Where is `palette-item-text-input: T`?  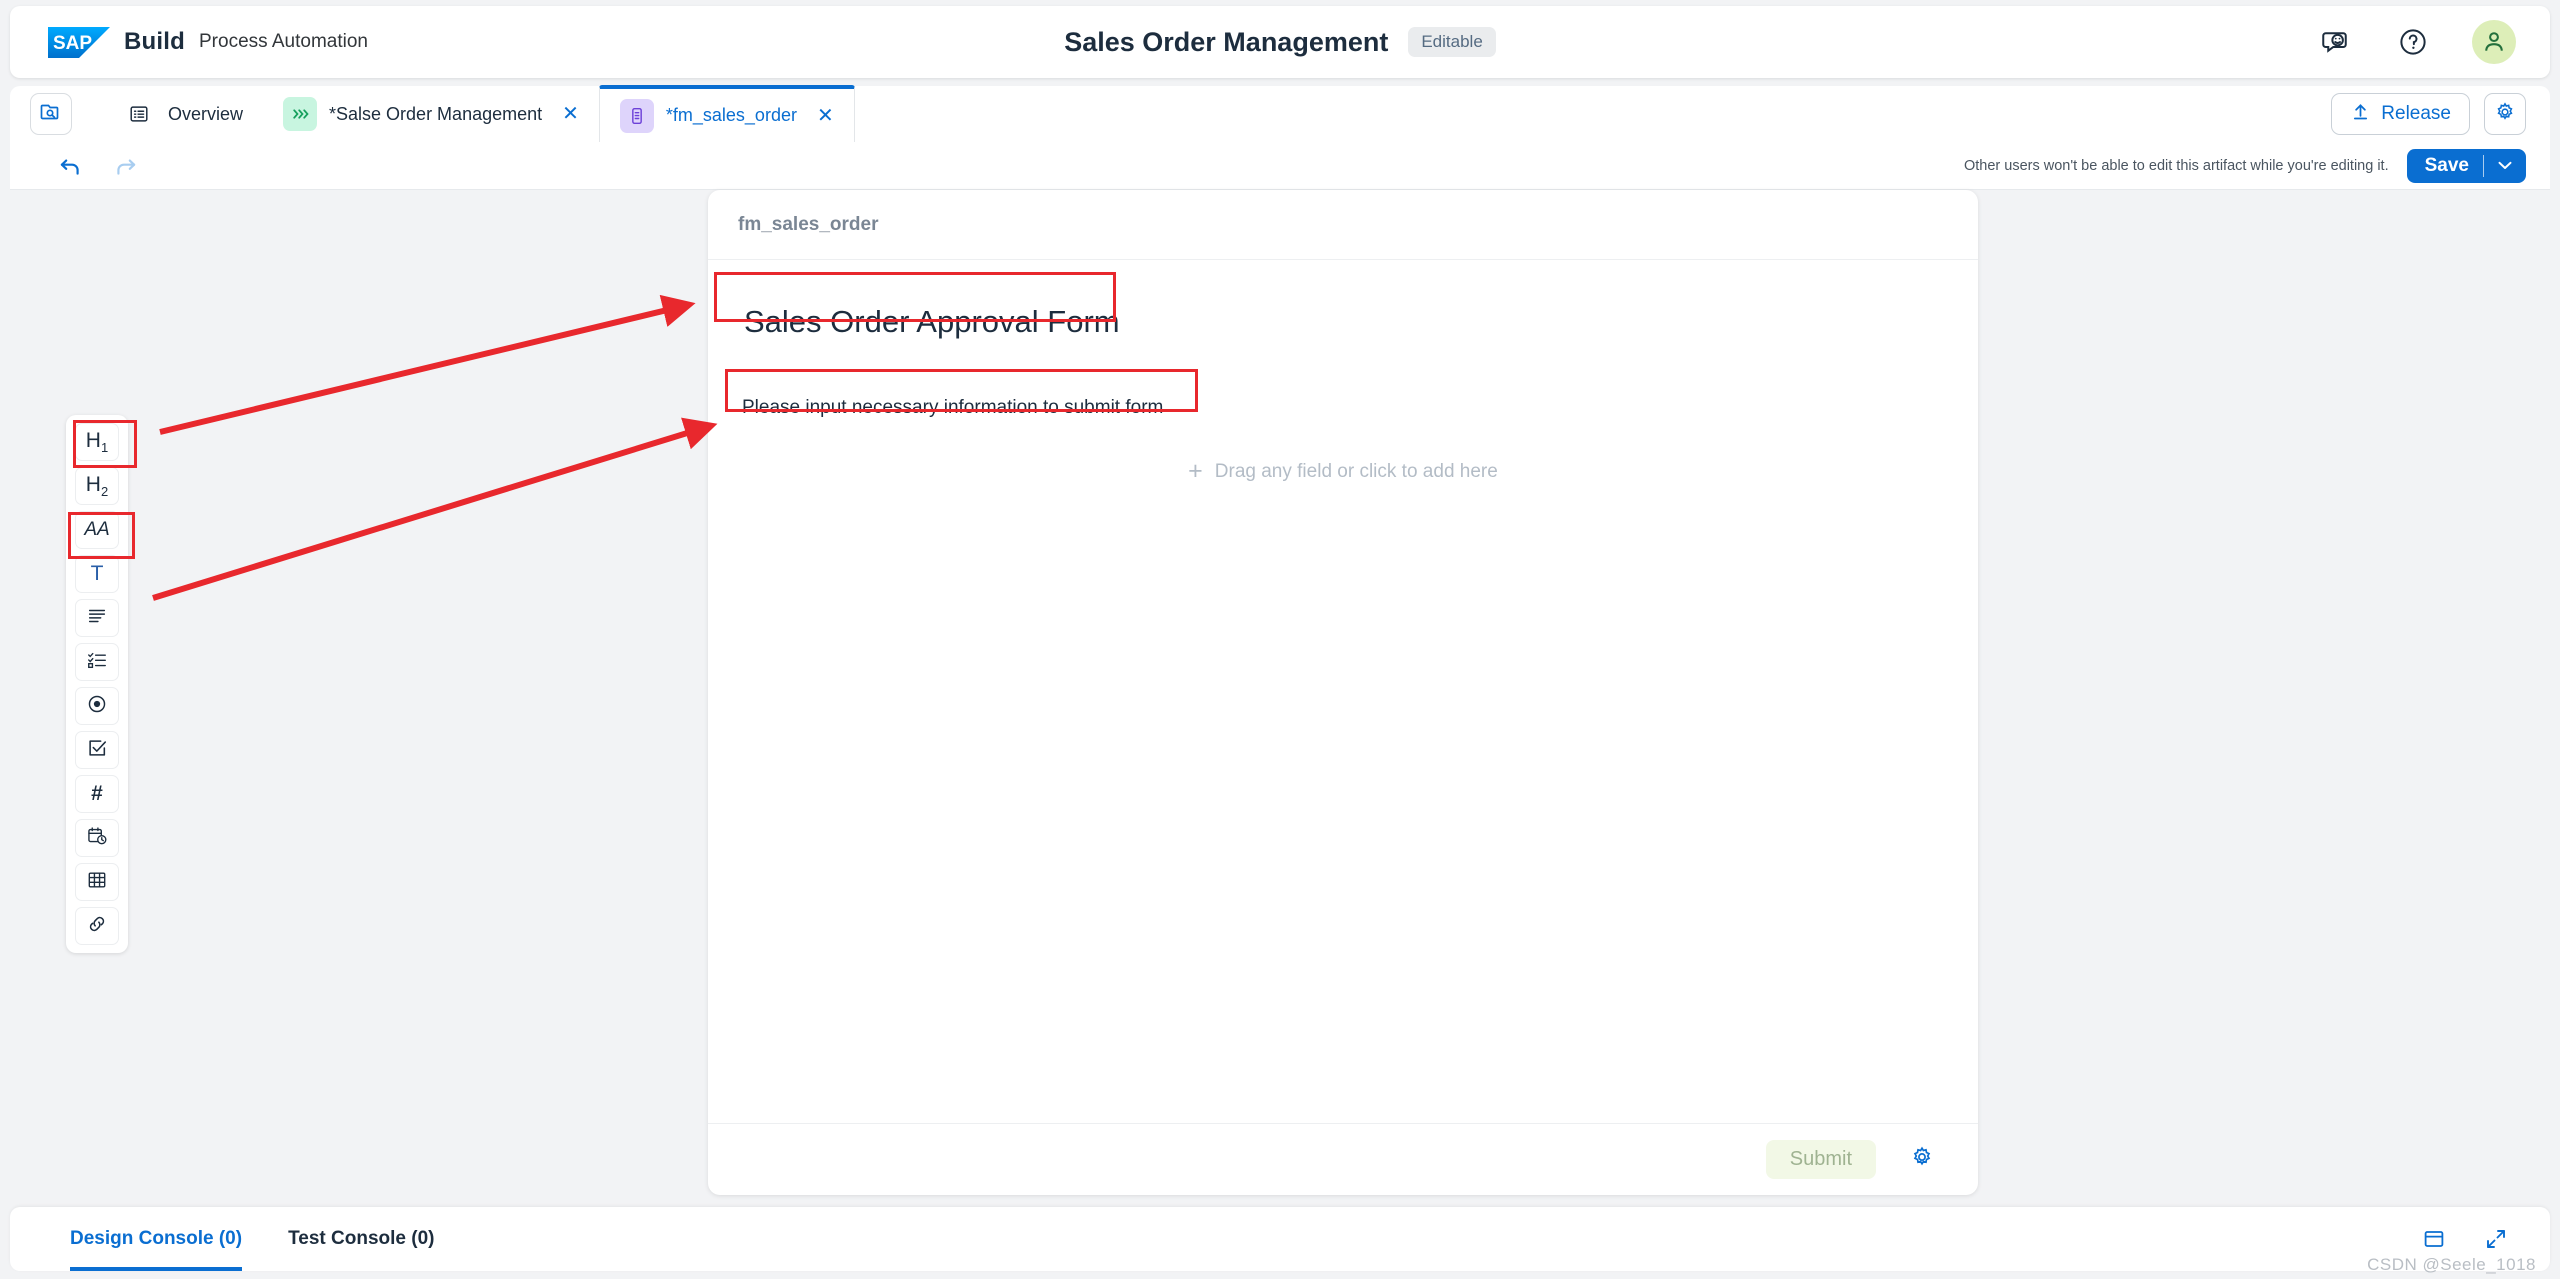
palette-item-text-input: T is located at coordinates (97, 574).